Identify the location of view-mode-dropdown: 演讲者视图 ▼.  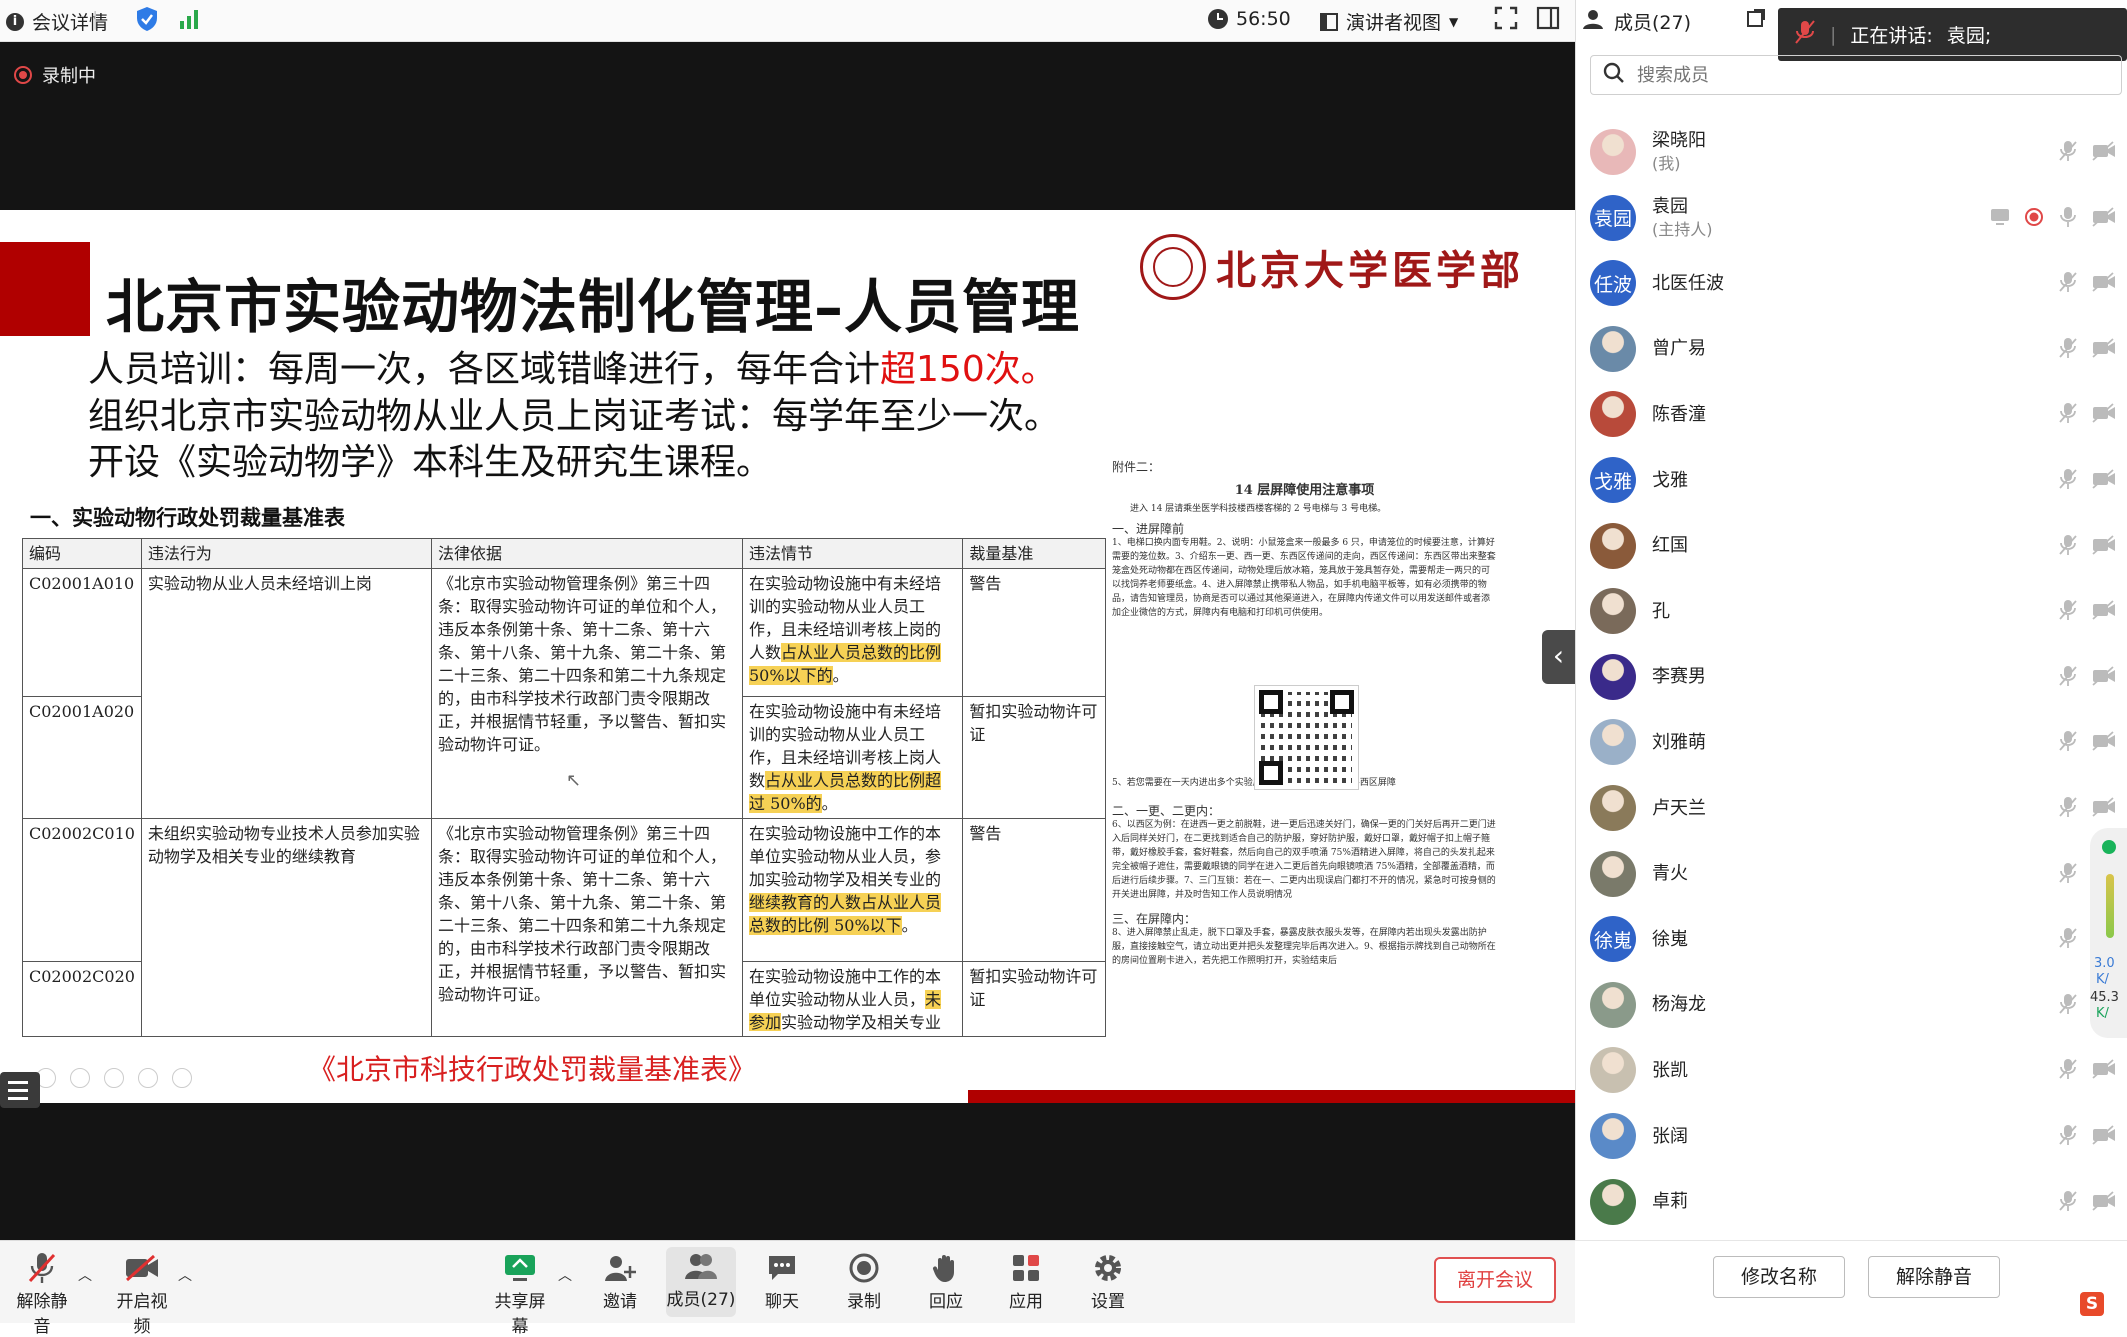
(1389, 21).